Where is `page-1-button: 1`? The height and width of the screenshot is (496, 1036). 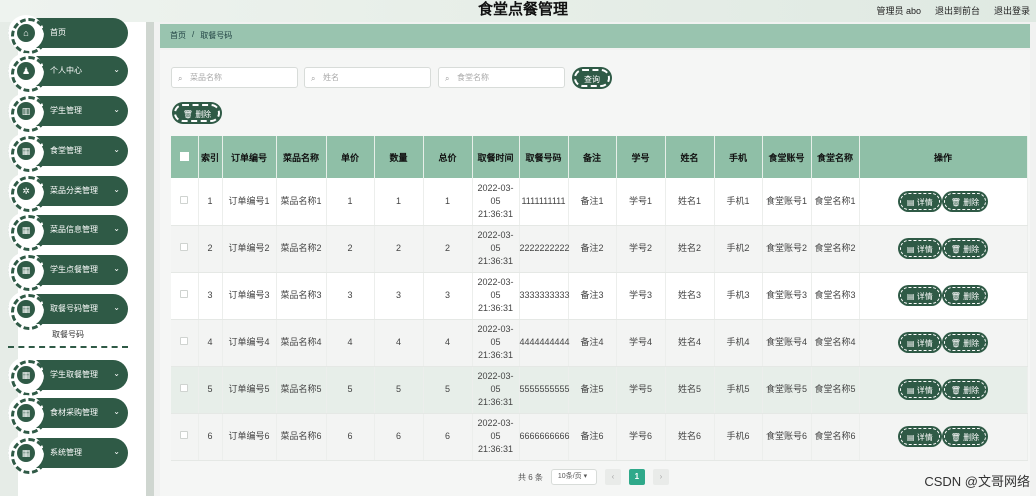 page-1-button: 1 is located at coordinates (636, 477).